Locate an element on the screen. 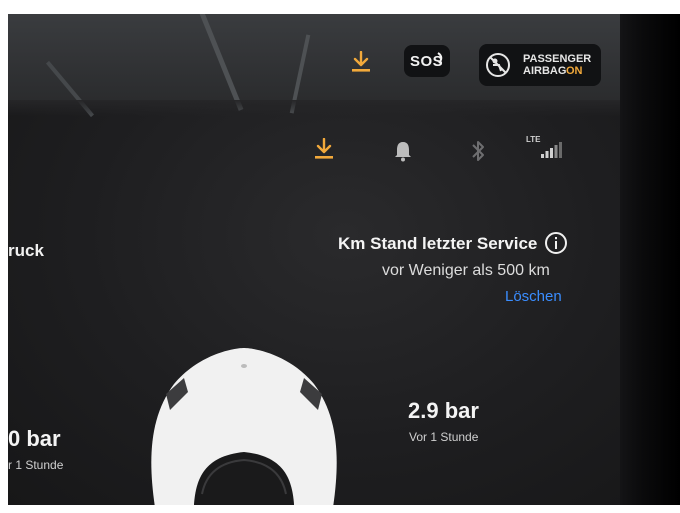 The width and height of the screenshot is (680, 513). airbag-line2: AIRBAG is located at coordinates (545, 71).